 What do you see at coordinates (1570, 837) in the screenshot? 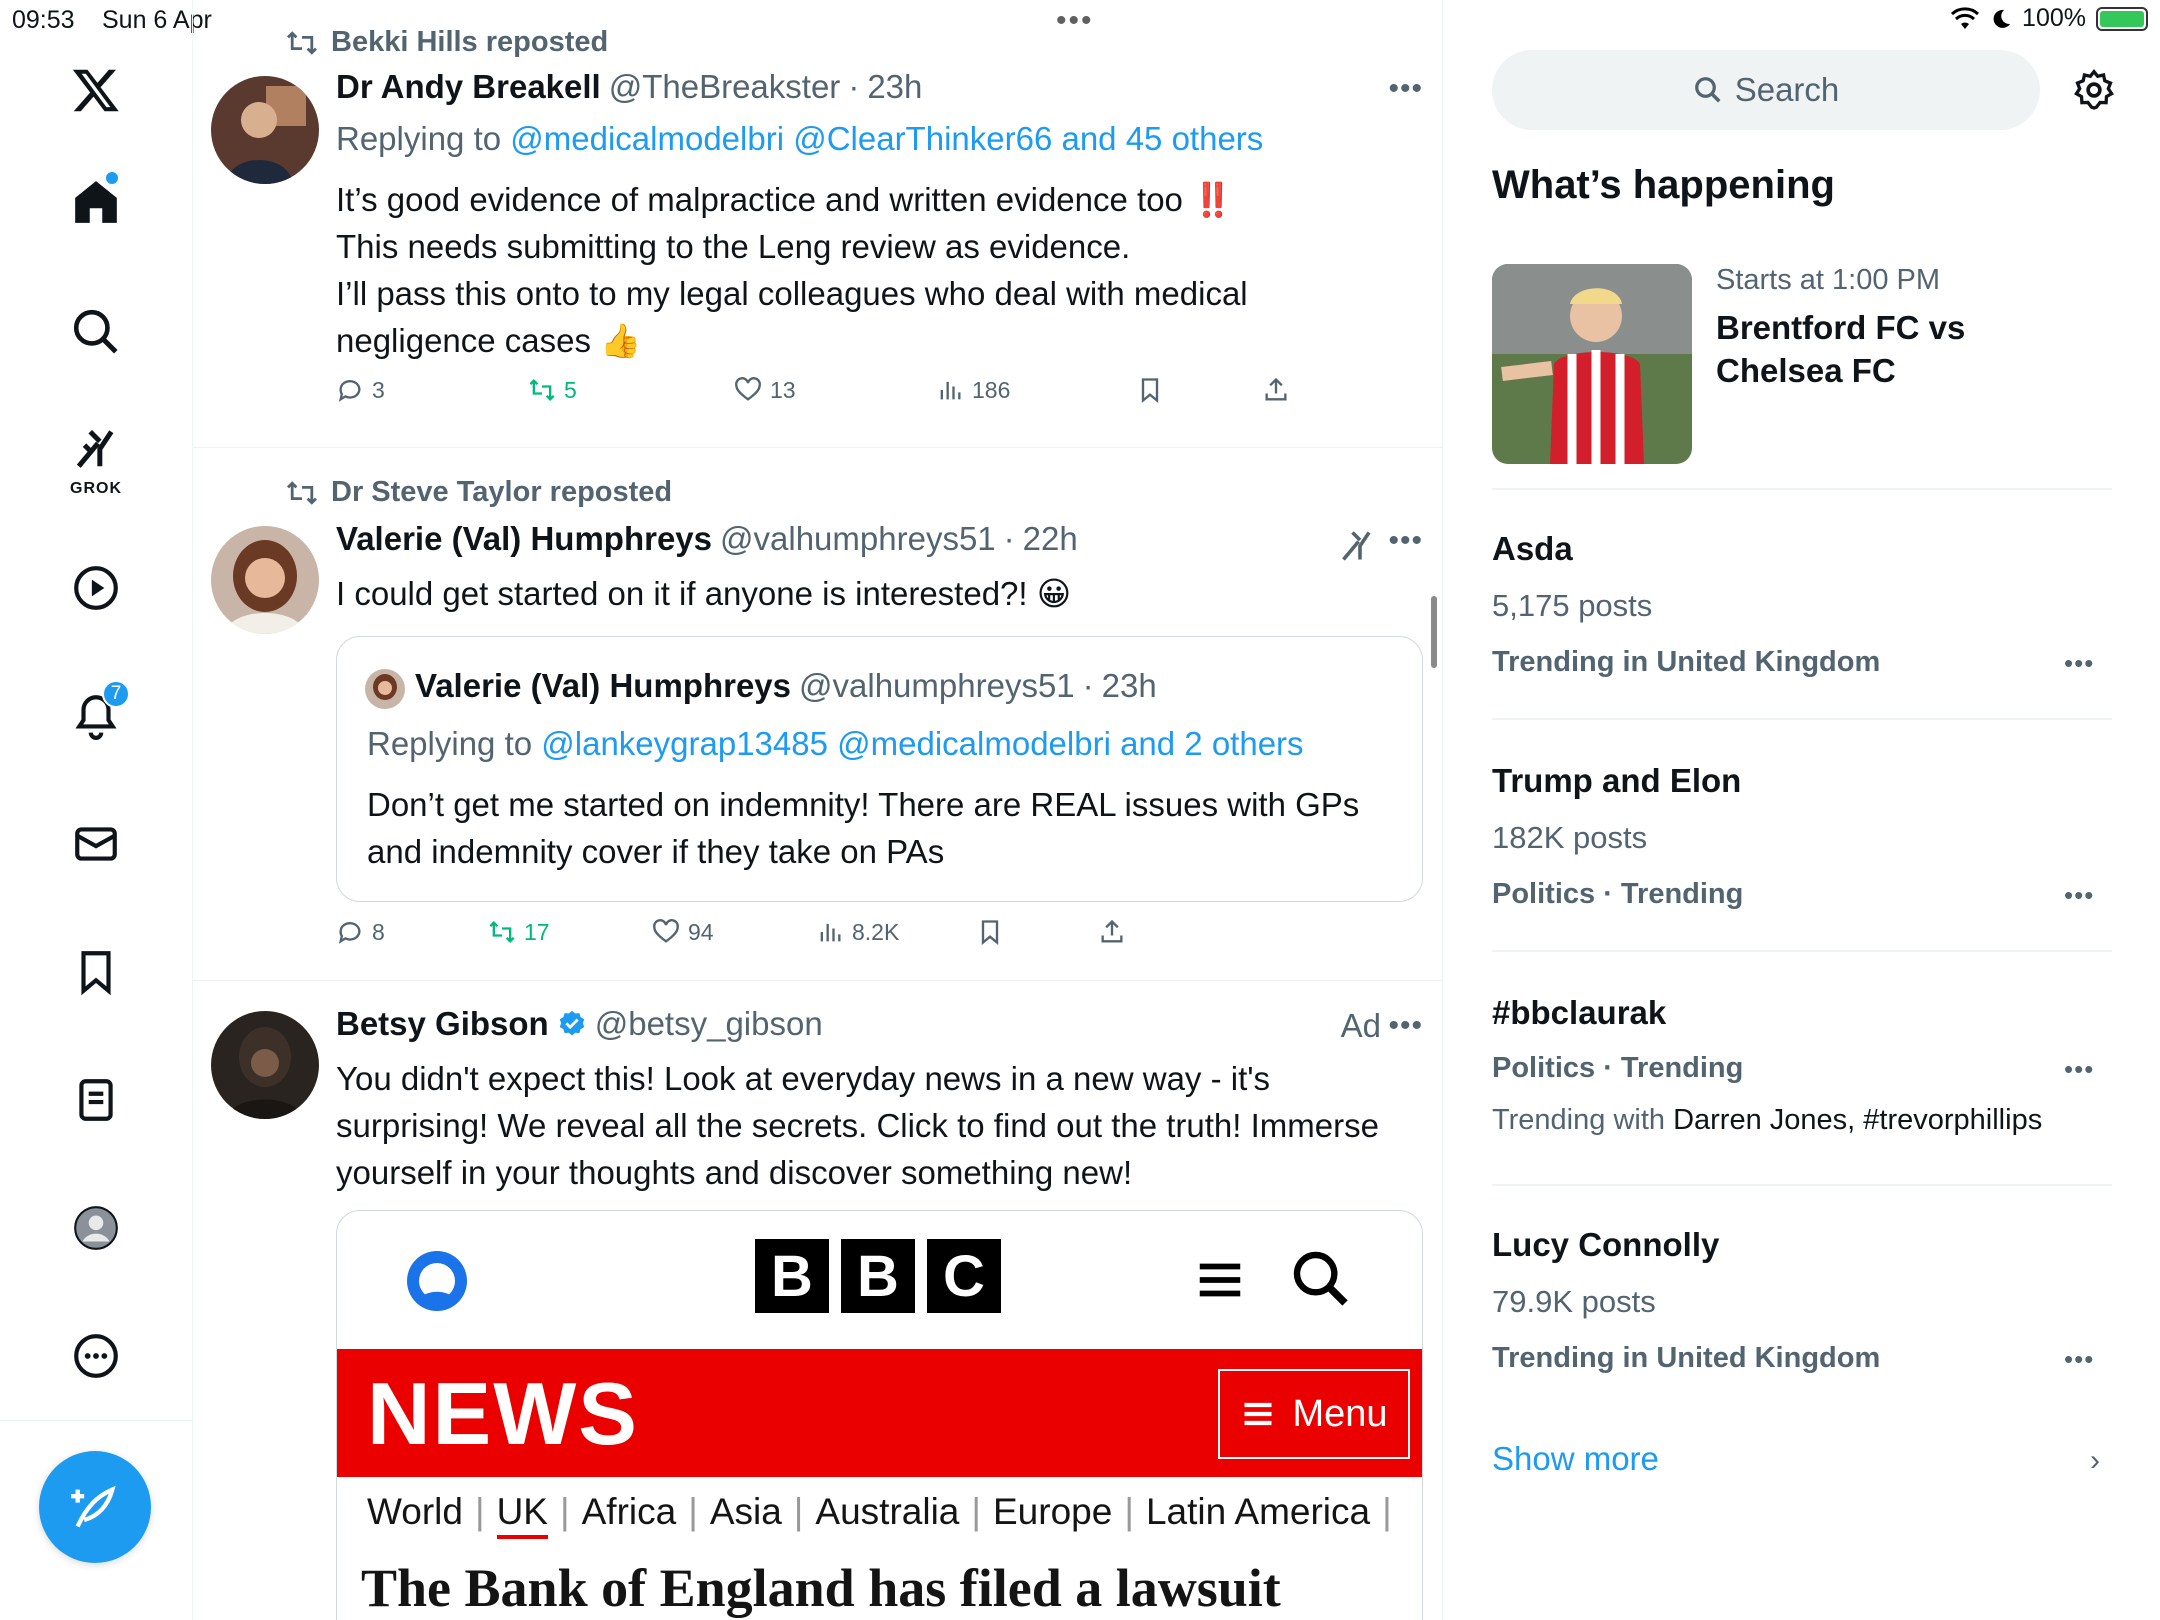
I see `trend-post-count: 182K posts` at bounding box center [1570, 837].